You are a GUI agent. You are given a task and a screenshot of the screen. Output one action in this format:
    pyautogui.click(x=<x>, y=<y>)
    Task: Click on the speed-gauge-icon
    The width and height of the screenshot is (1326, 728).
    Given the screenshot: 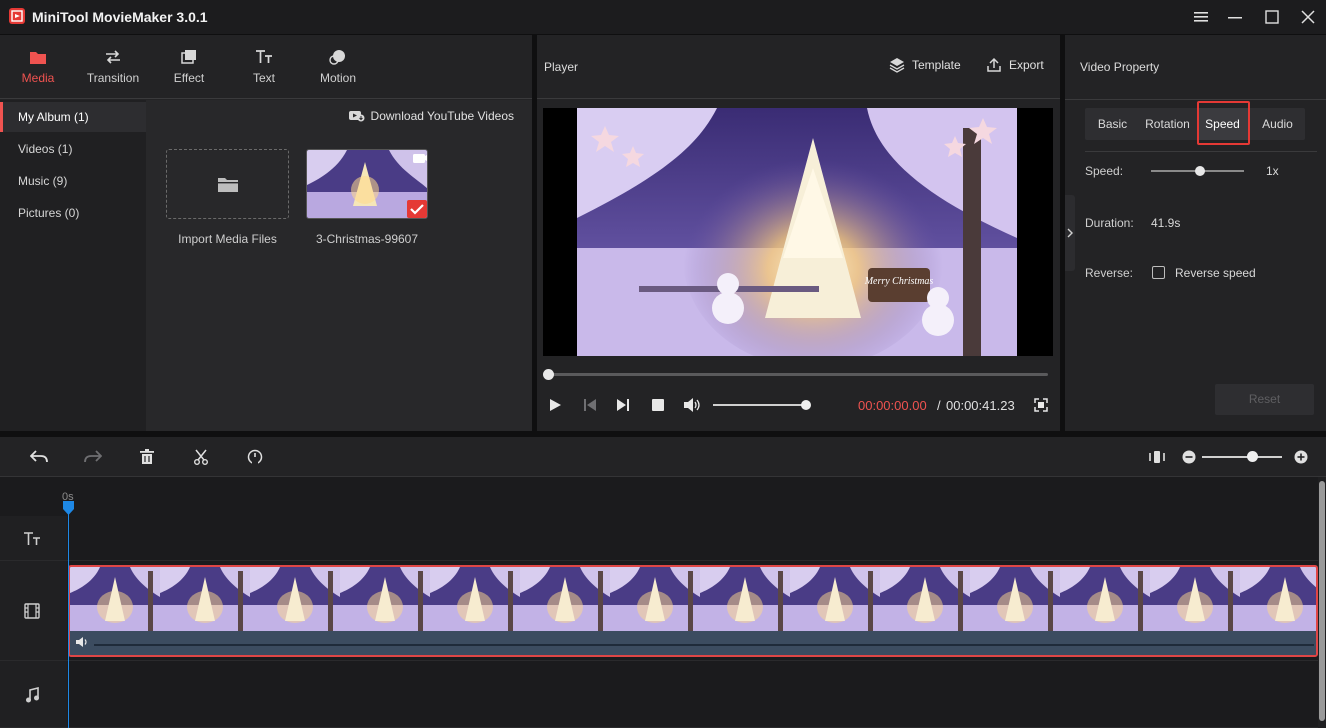 What is the action you would take?
    pyautogui.click(x=255, y=457)
    